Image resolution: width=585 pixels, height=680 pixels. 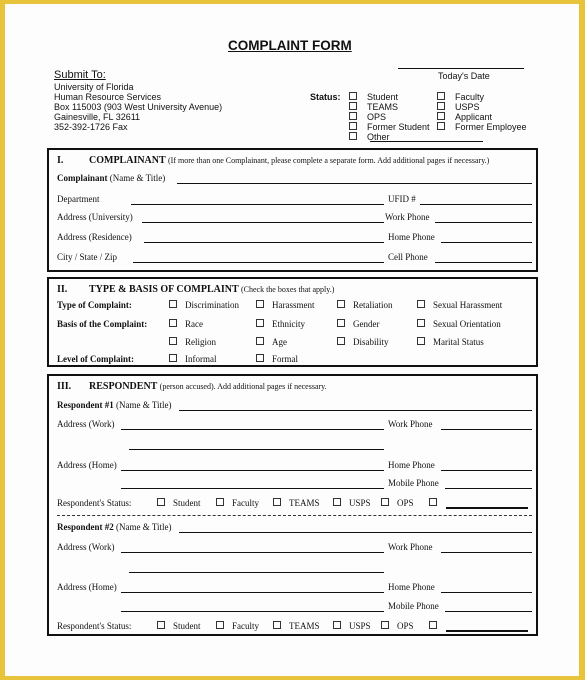 I want to click on complainant-name-field, so click(x=354, y=183).